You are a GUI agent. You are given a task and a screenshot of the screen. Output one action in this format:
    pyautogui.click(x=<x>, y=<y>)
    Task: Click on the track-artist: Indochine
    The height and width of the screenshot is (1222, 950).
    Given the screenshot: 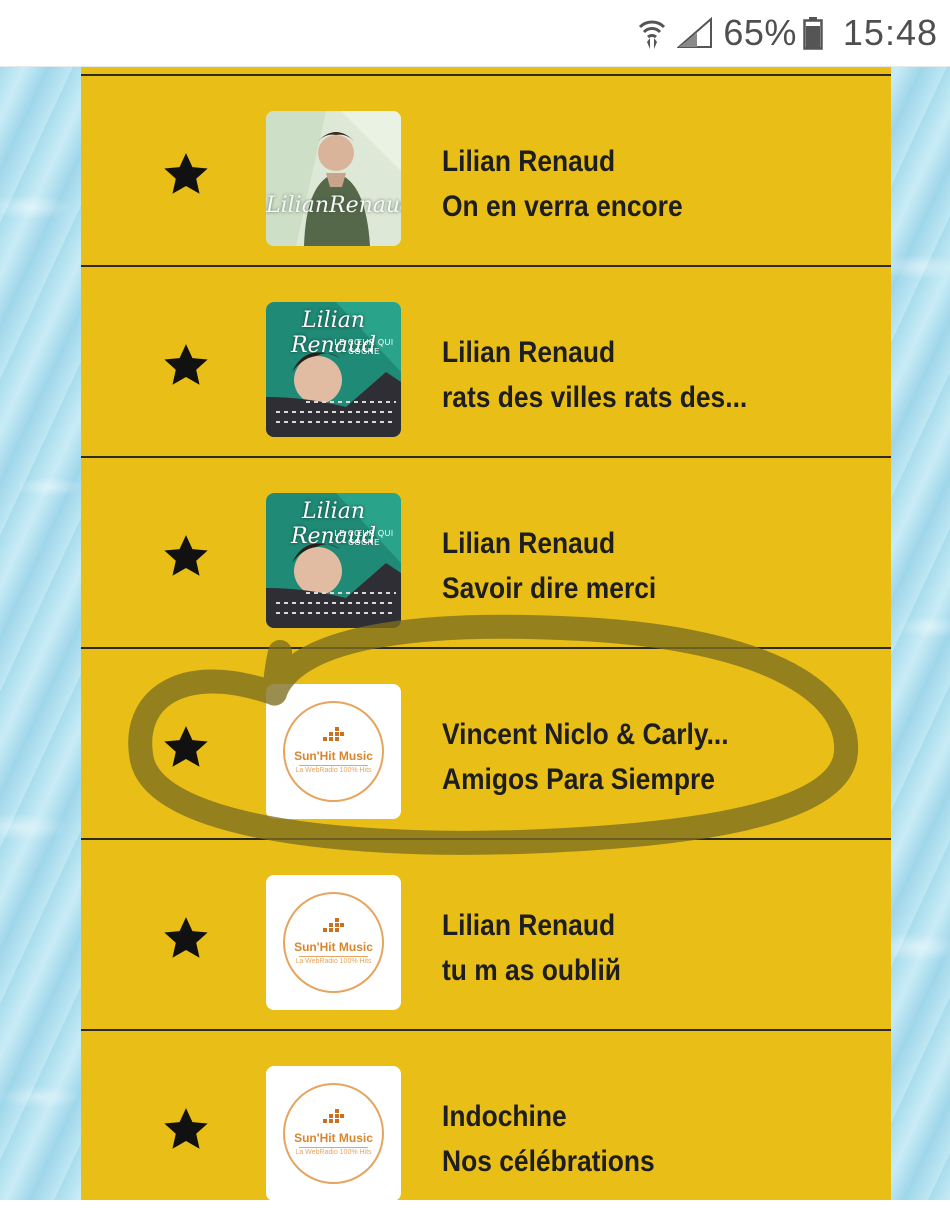 What is the action you would take?
    pyautogui.click(x=504, y=1116)
    